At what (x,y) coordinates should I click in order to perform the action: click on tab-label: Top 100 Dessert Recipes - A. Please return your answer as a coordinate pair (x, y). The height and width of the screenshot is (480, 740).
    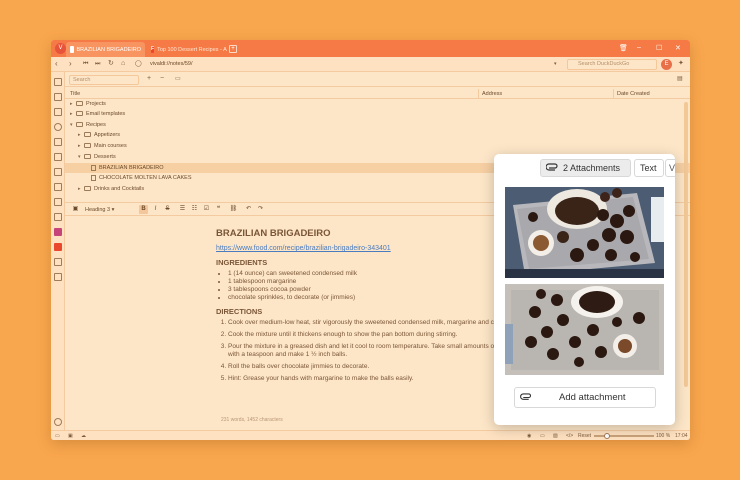
    Looking at the image, I should click on (192, 49).